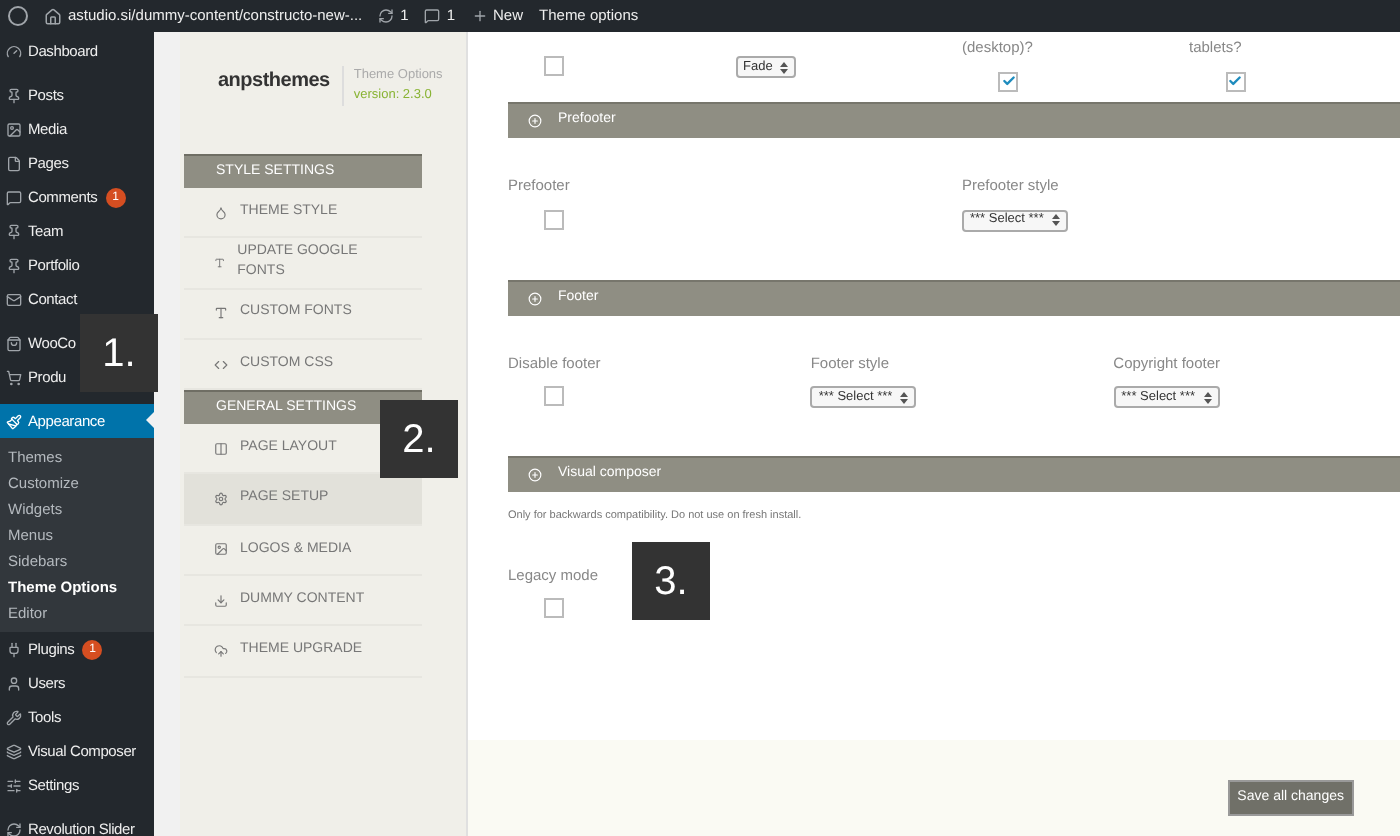 This screenshot has height=836, width=1400. I want to click on page-icon, so click(14, 163).